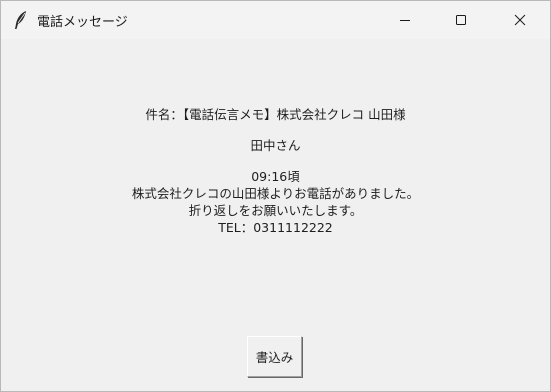 This screenshot has width=551, height=392. Describe the element at coordinates (275, 20) in the screenshot. I see `title-bar: 電話メッセージ` at that location.